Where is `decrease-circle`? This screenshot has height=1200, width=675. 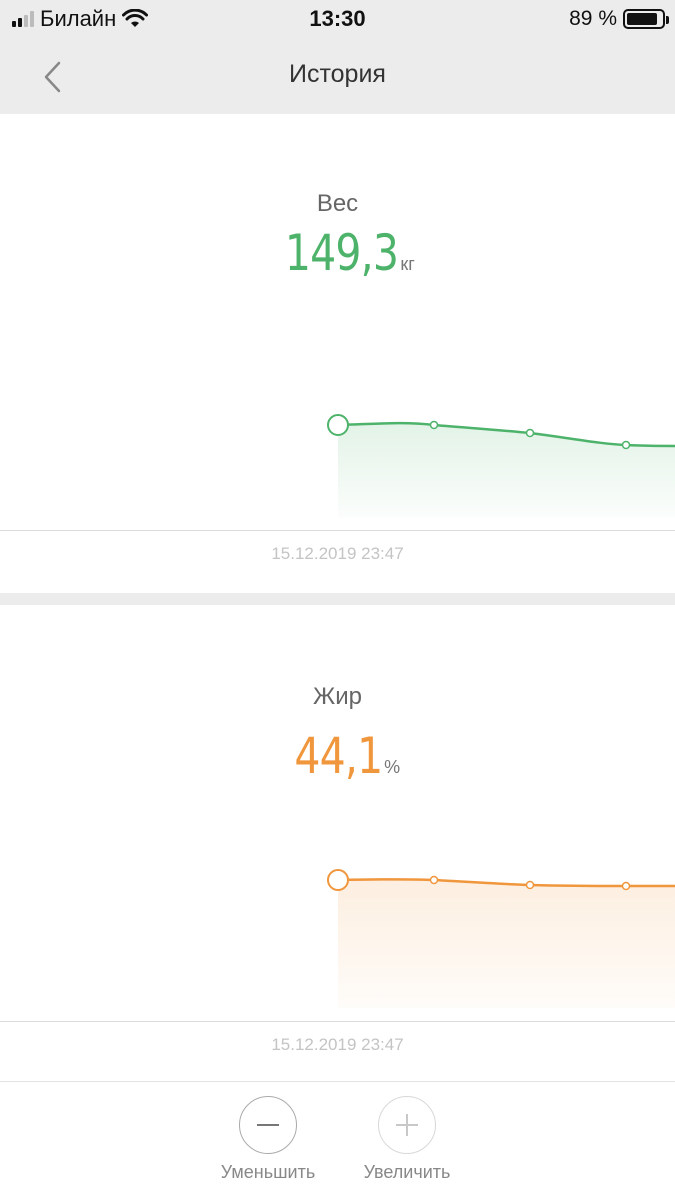
decrease-circle is located at coordinates (268, 1125).